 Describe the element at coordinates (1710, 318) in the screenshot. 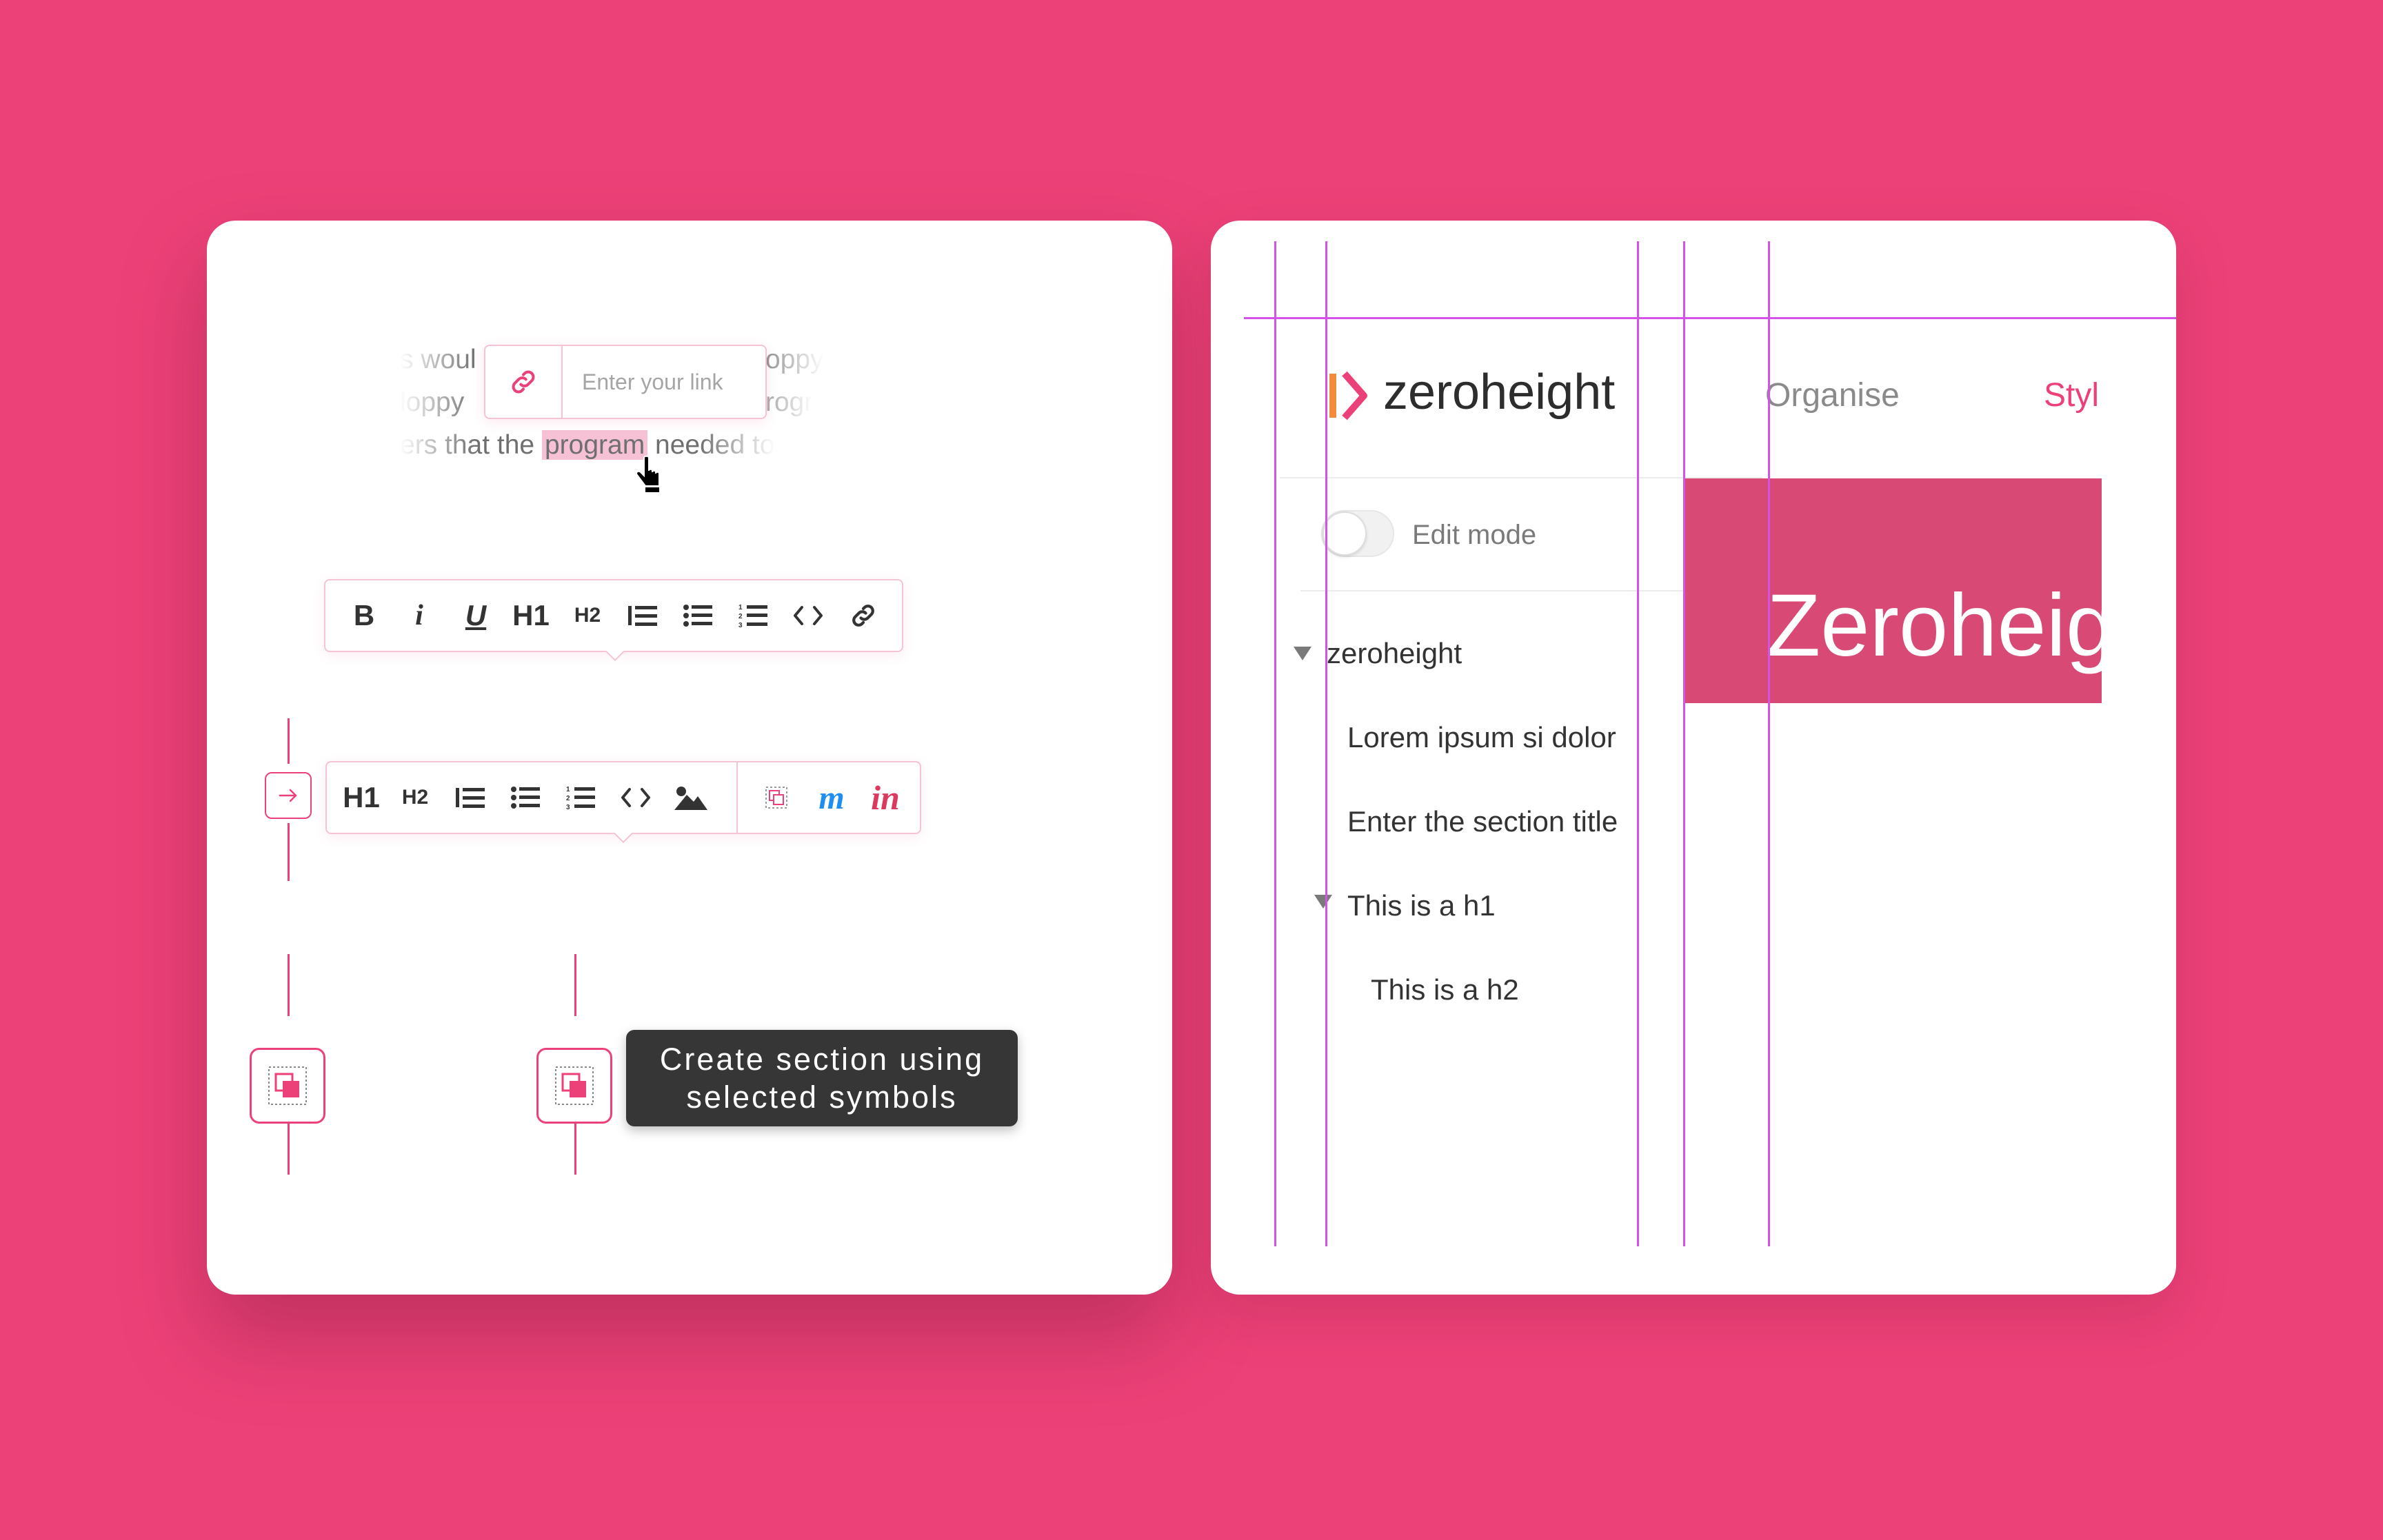

I see `layout-guide-horizontal` at that location.